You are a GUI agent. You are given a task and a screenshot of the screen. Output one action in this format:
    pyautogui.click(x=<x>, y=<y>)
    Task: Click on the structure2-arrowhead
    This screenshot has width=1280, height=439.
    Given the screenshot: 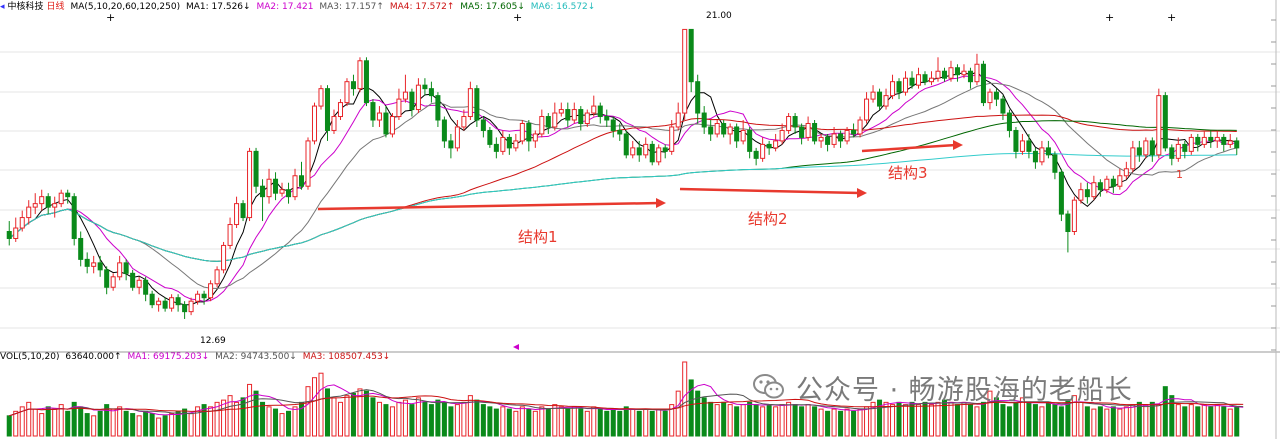 What is the action you would take?
    pyautogui.click(x=862, y=193)
    